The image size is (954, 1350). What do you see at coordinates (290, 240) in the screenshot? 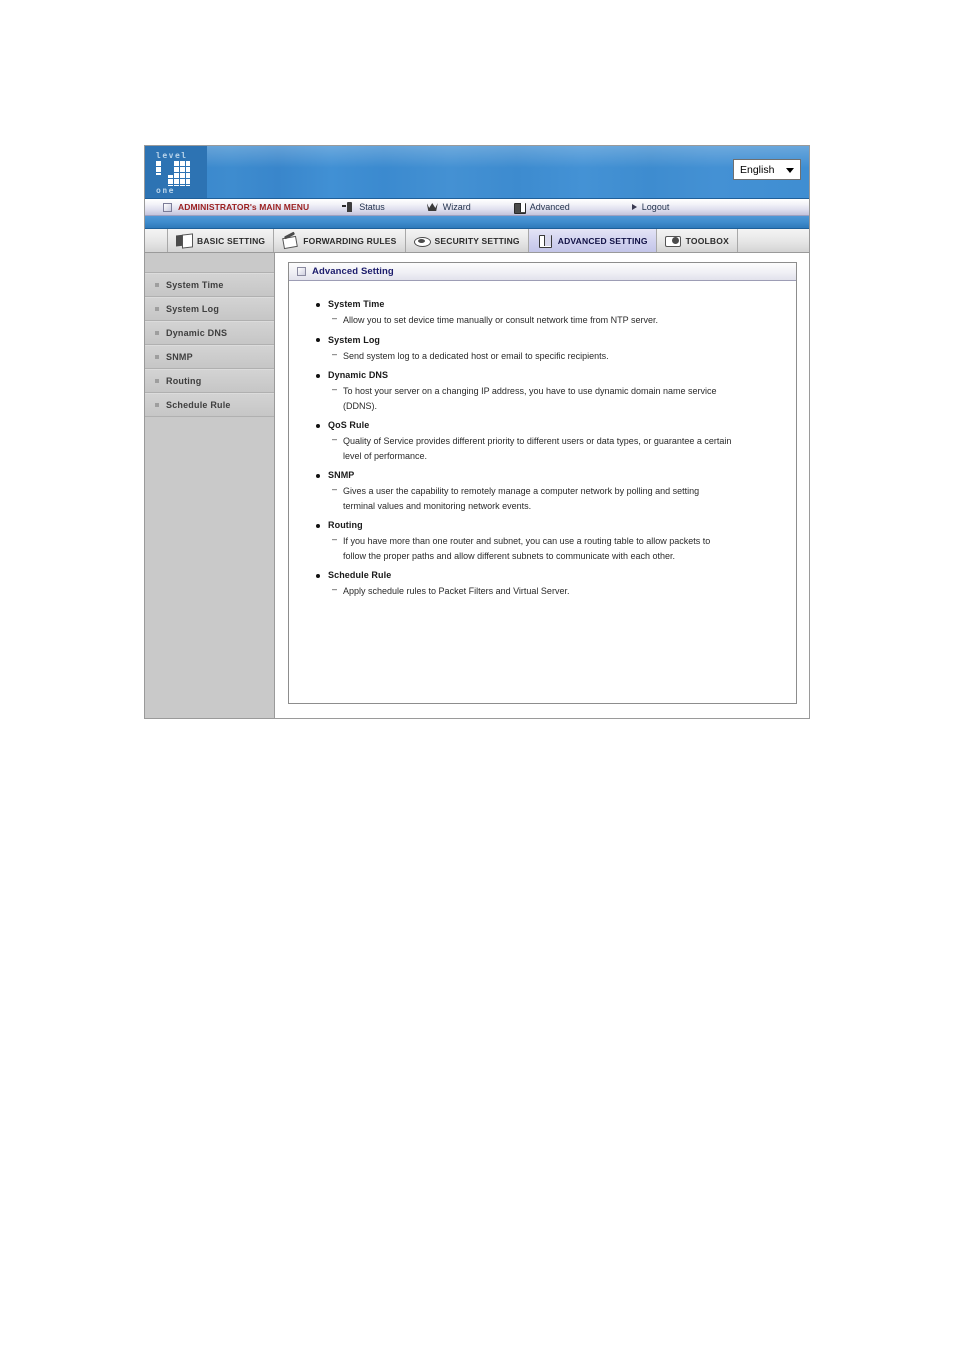
I see `pen-paper-icon` at bounding box center [290, 240].